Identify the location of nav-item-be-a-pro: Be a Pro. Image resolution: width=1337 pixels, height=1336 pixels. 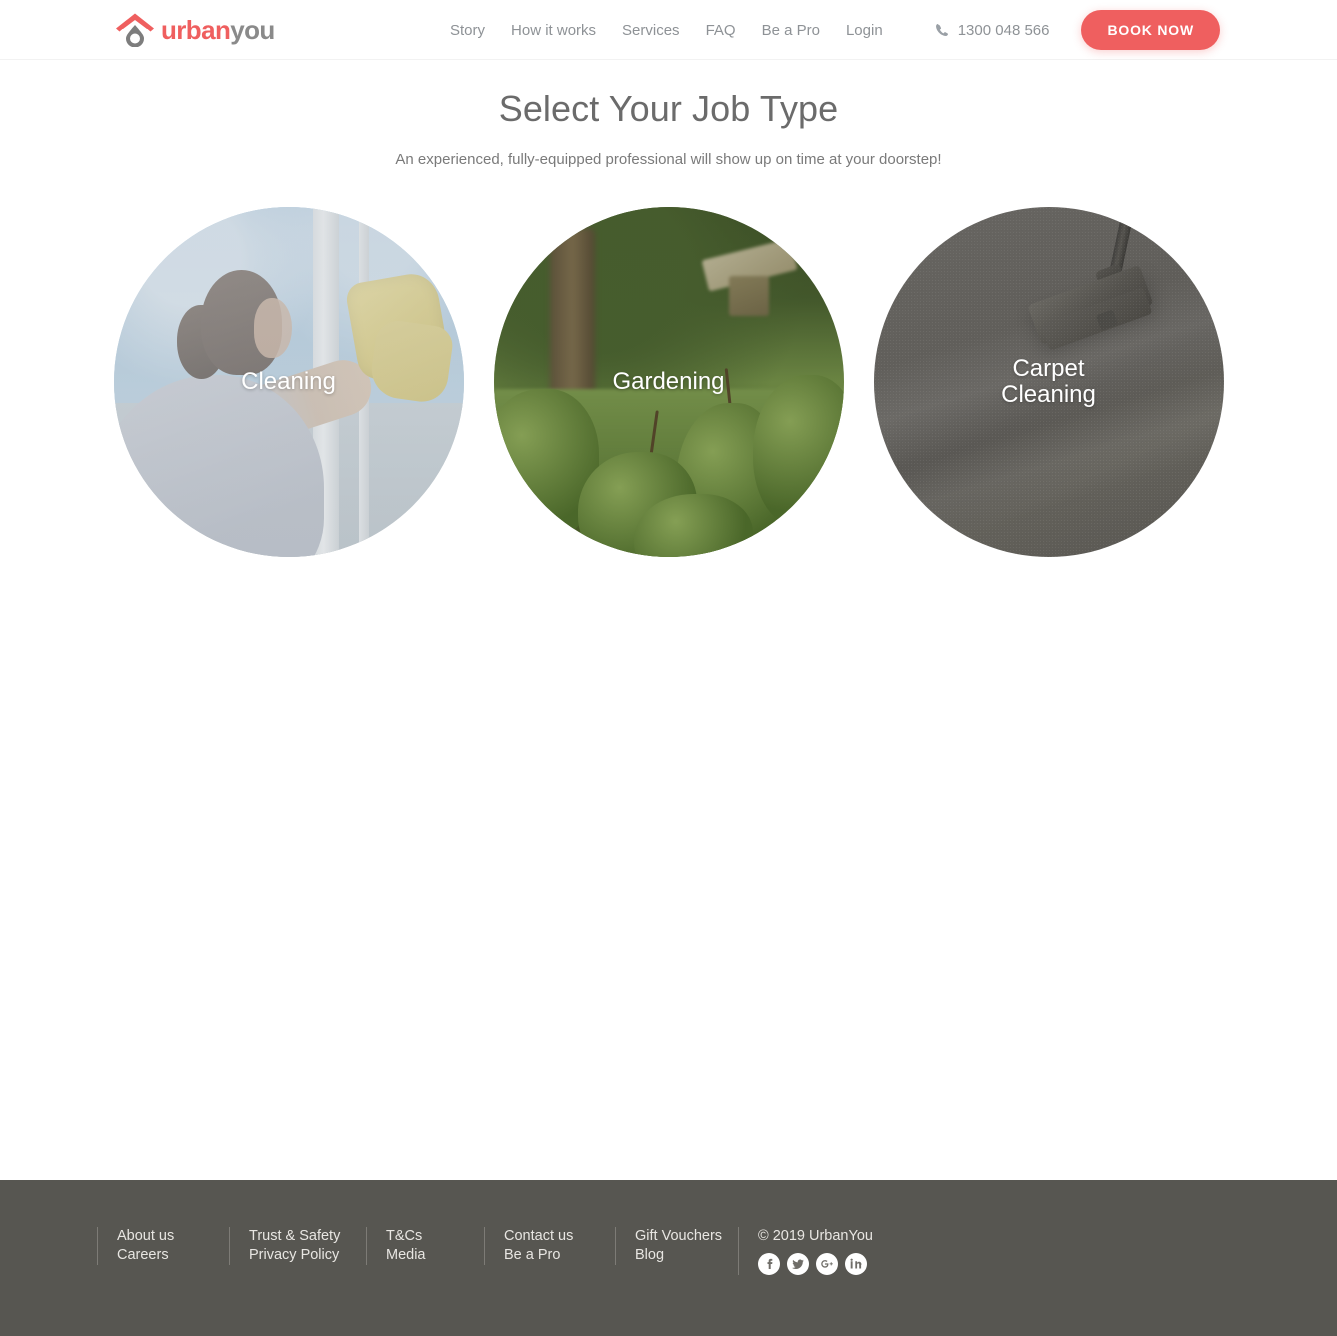
(791, 30).